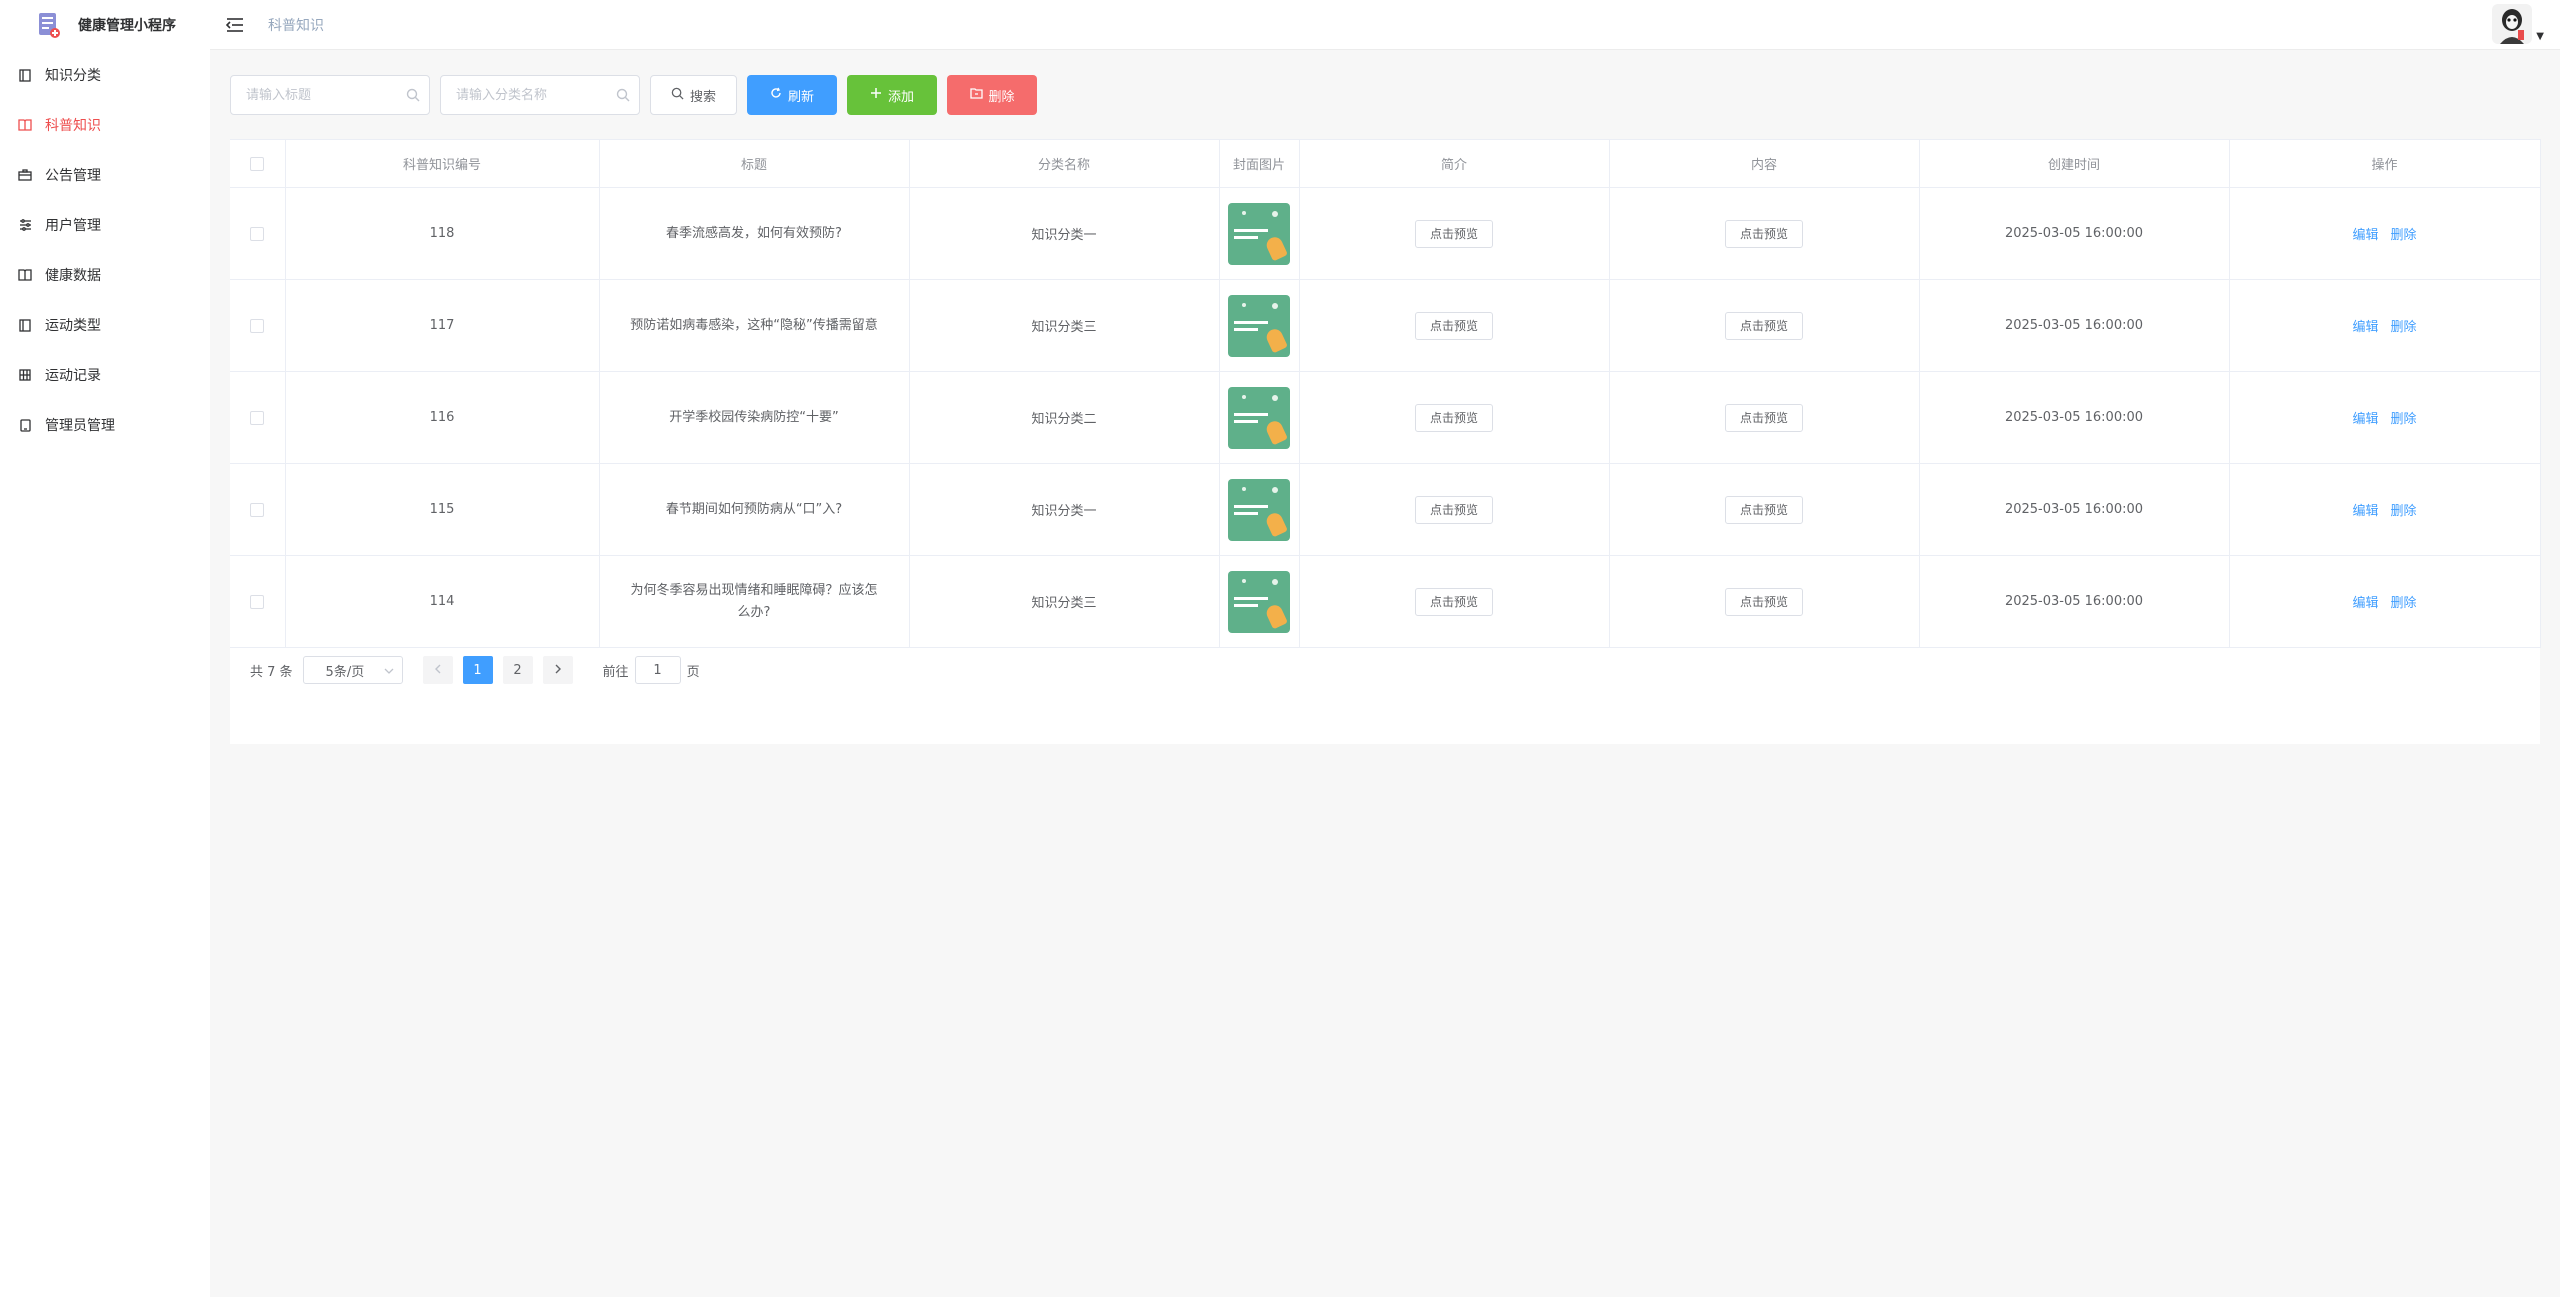  I want to click on plus-icon, so click(876, 95).